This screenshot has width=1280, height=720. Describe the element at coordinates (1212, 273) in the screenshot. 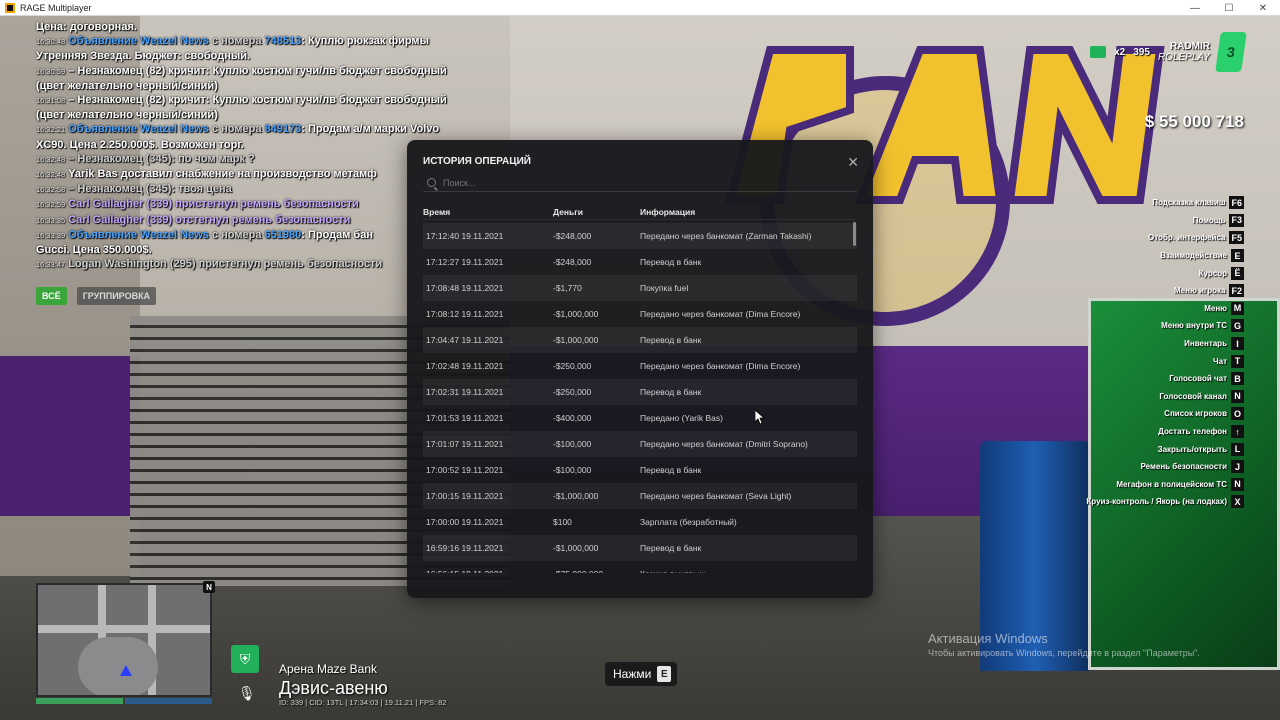

I see `key-hint-label: Курсор` at that location.